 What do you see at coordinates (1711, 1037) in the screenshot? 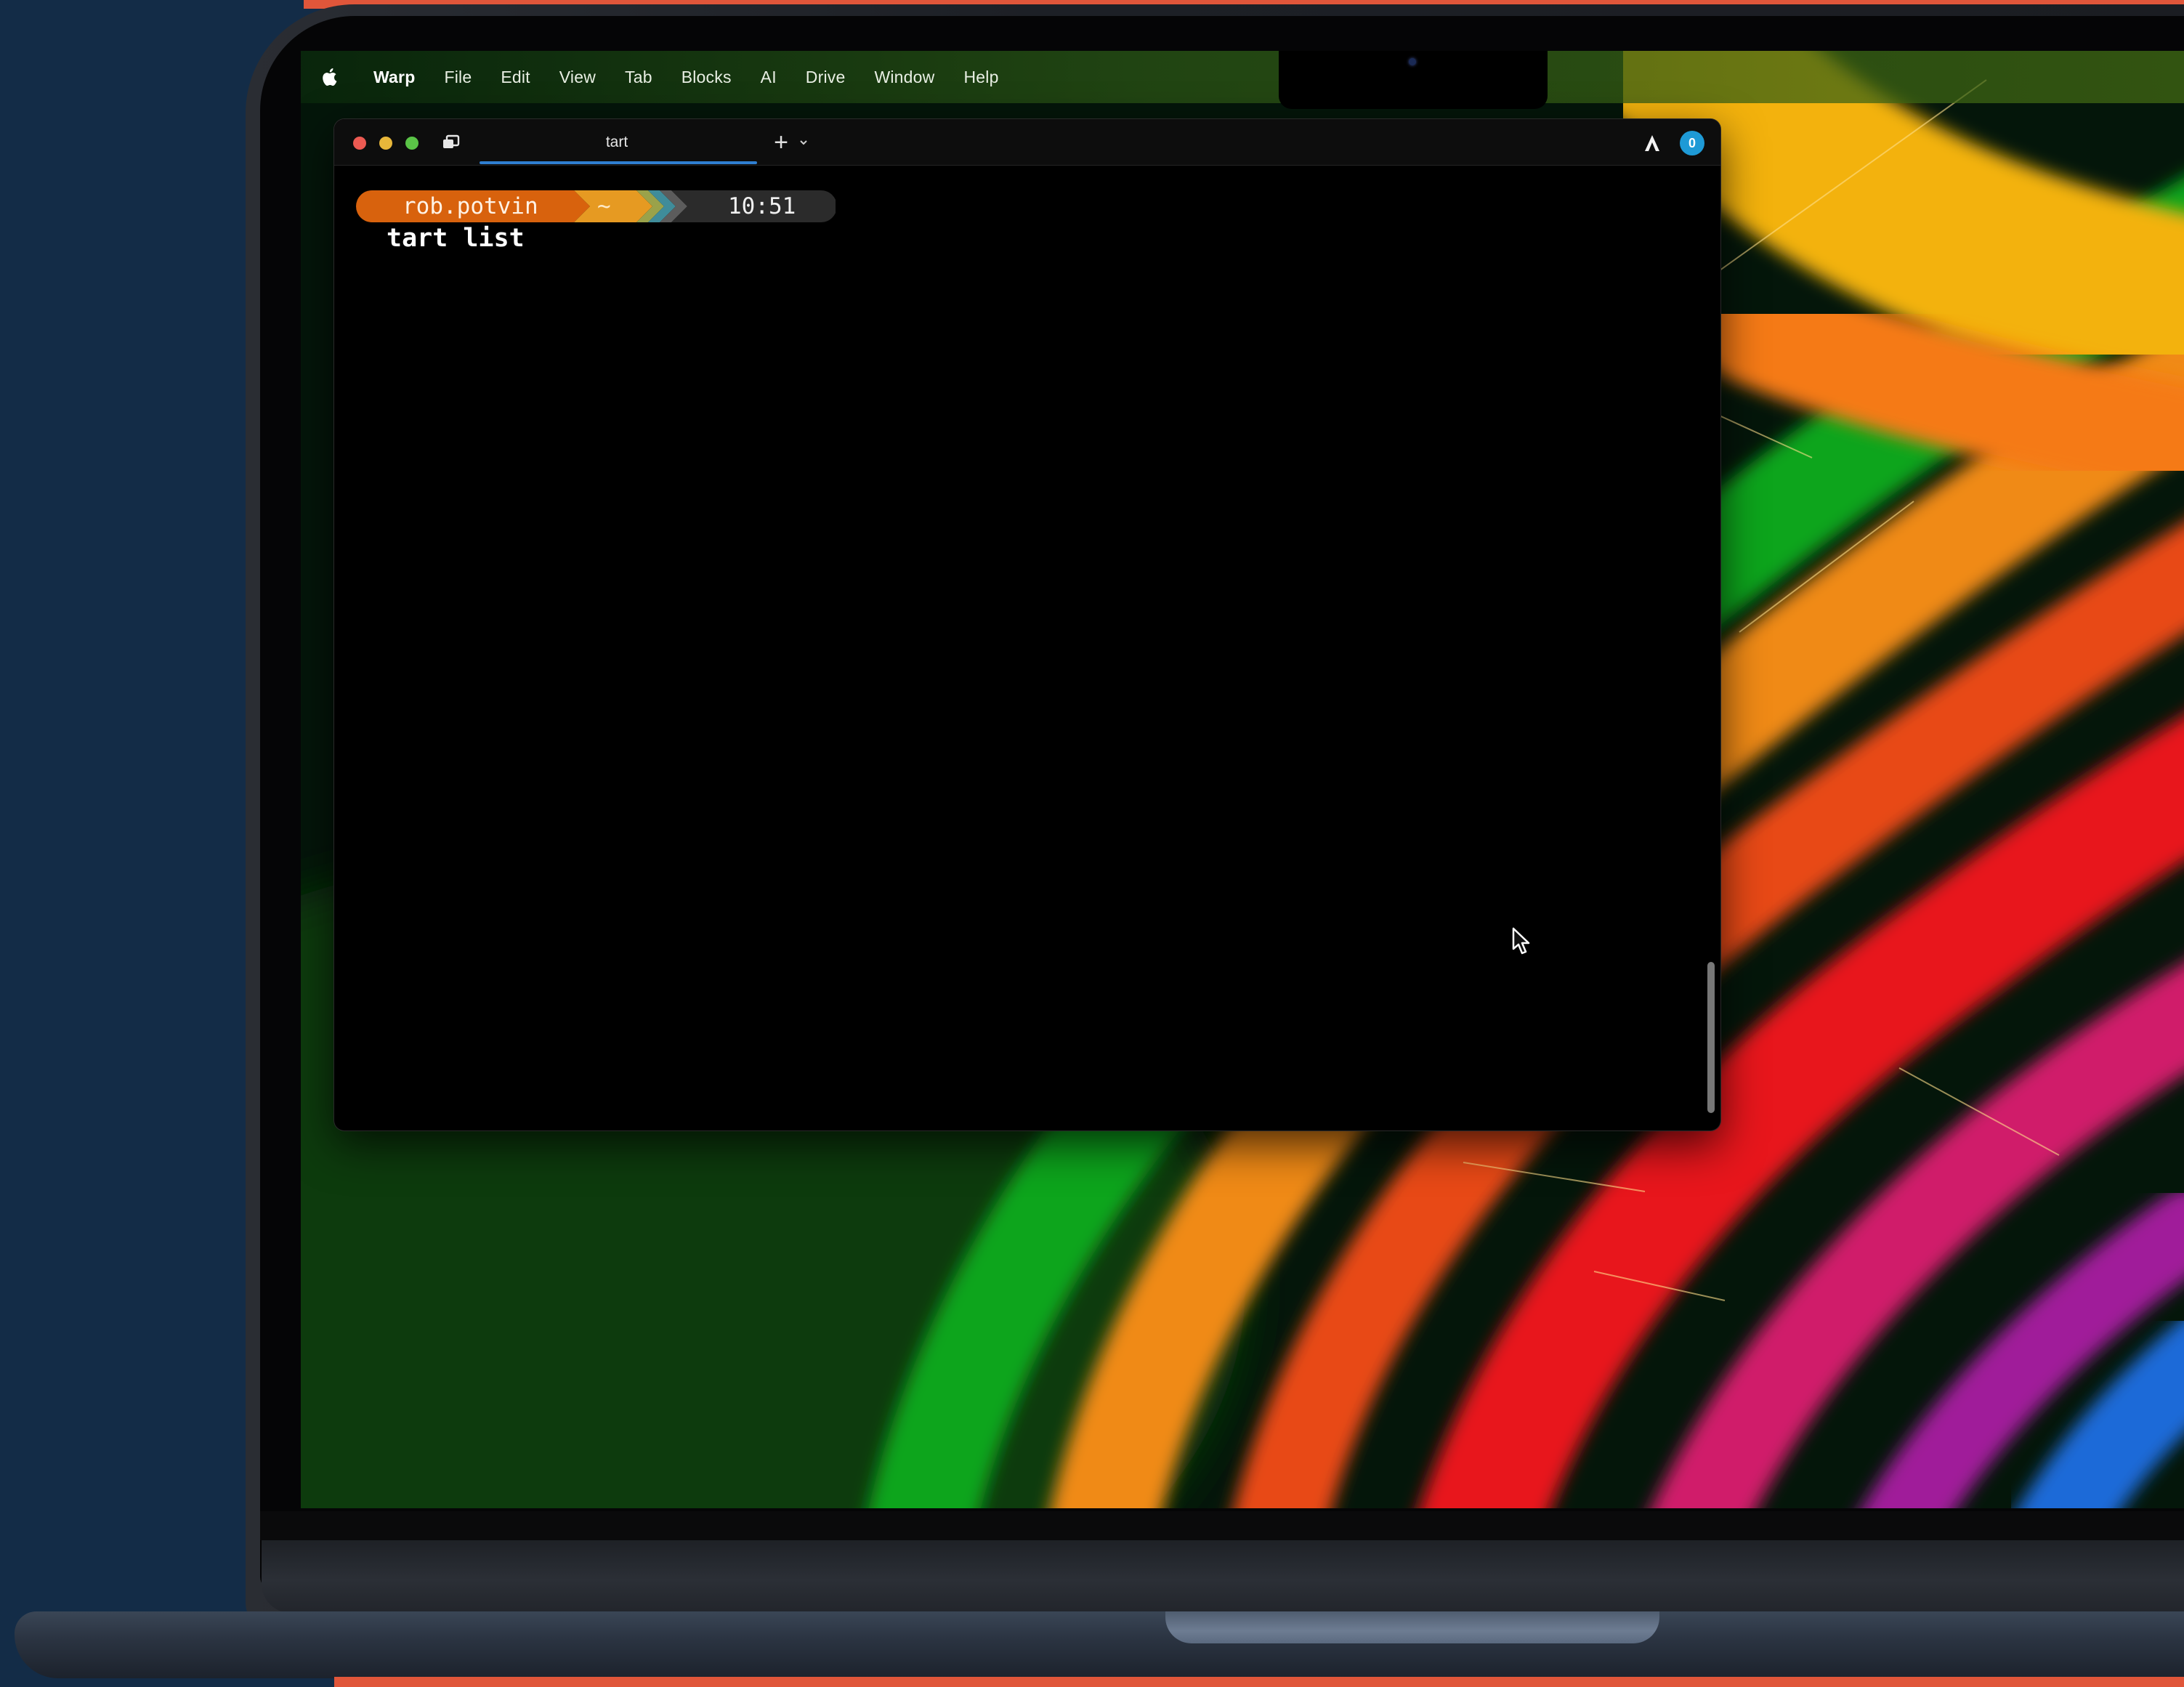
I see `scrollbar-thumb` at bounding box center [1711, 1037].